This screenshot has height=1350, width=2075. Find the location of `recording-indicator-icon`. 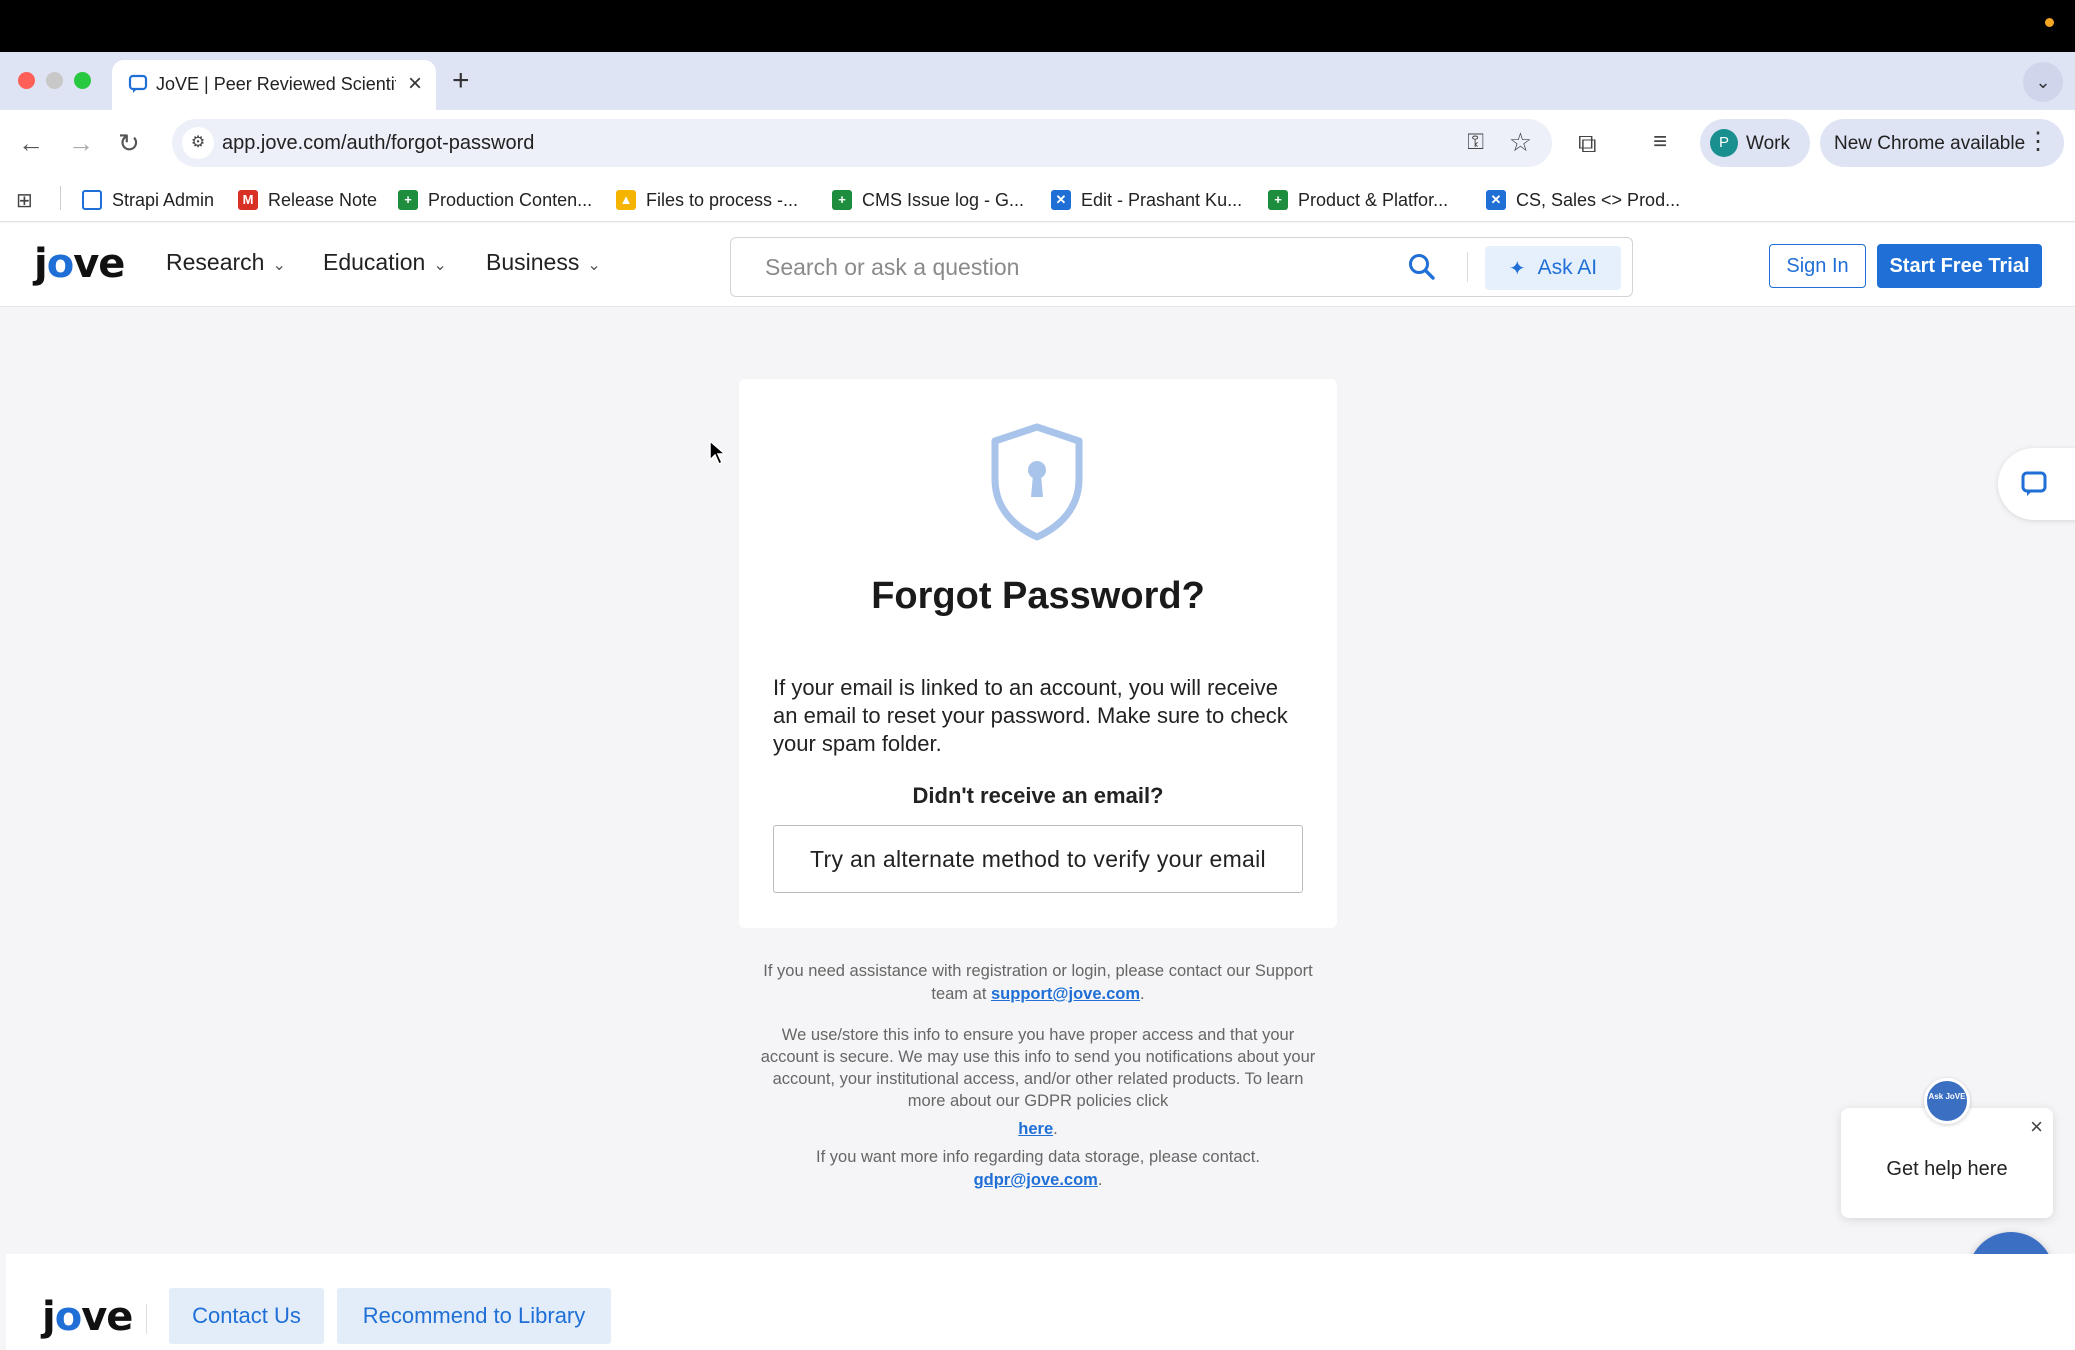

recording-indicator-icon is located at coordinates (2049, 22).